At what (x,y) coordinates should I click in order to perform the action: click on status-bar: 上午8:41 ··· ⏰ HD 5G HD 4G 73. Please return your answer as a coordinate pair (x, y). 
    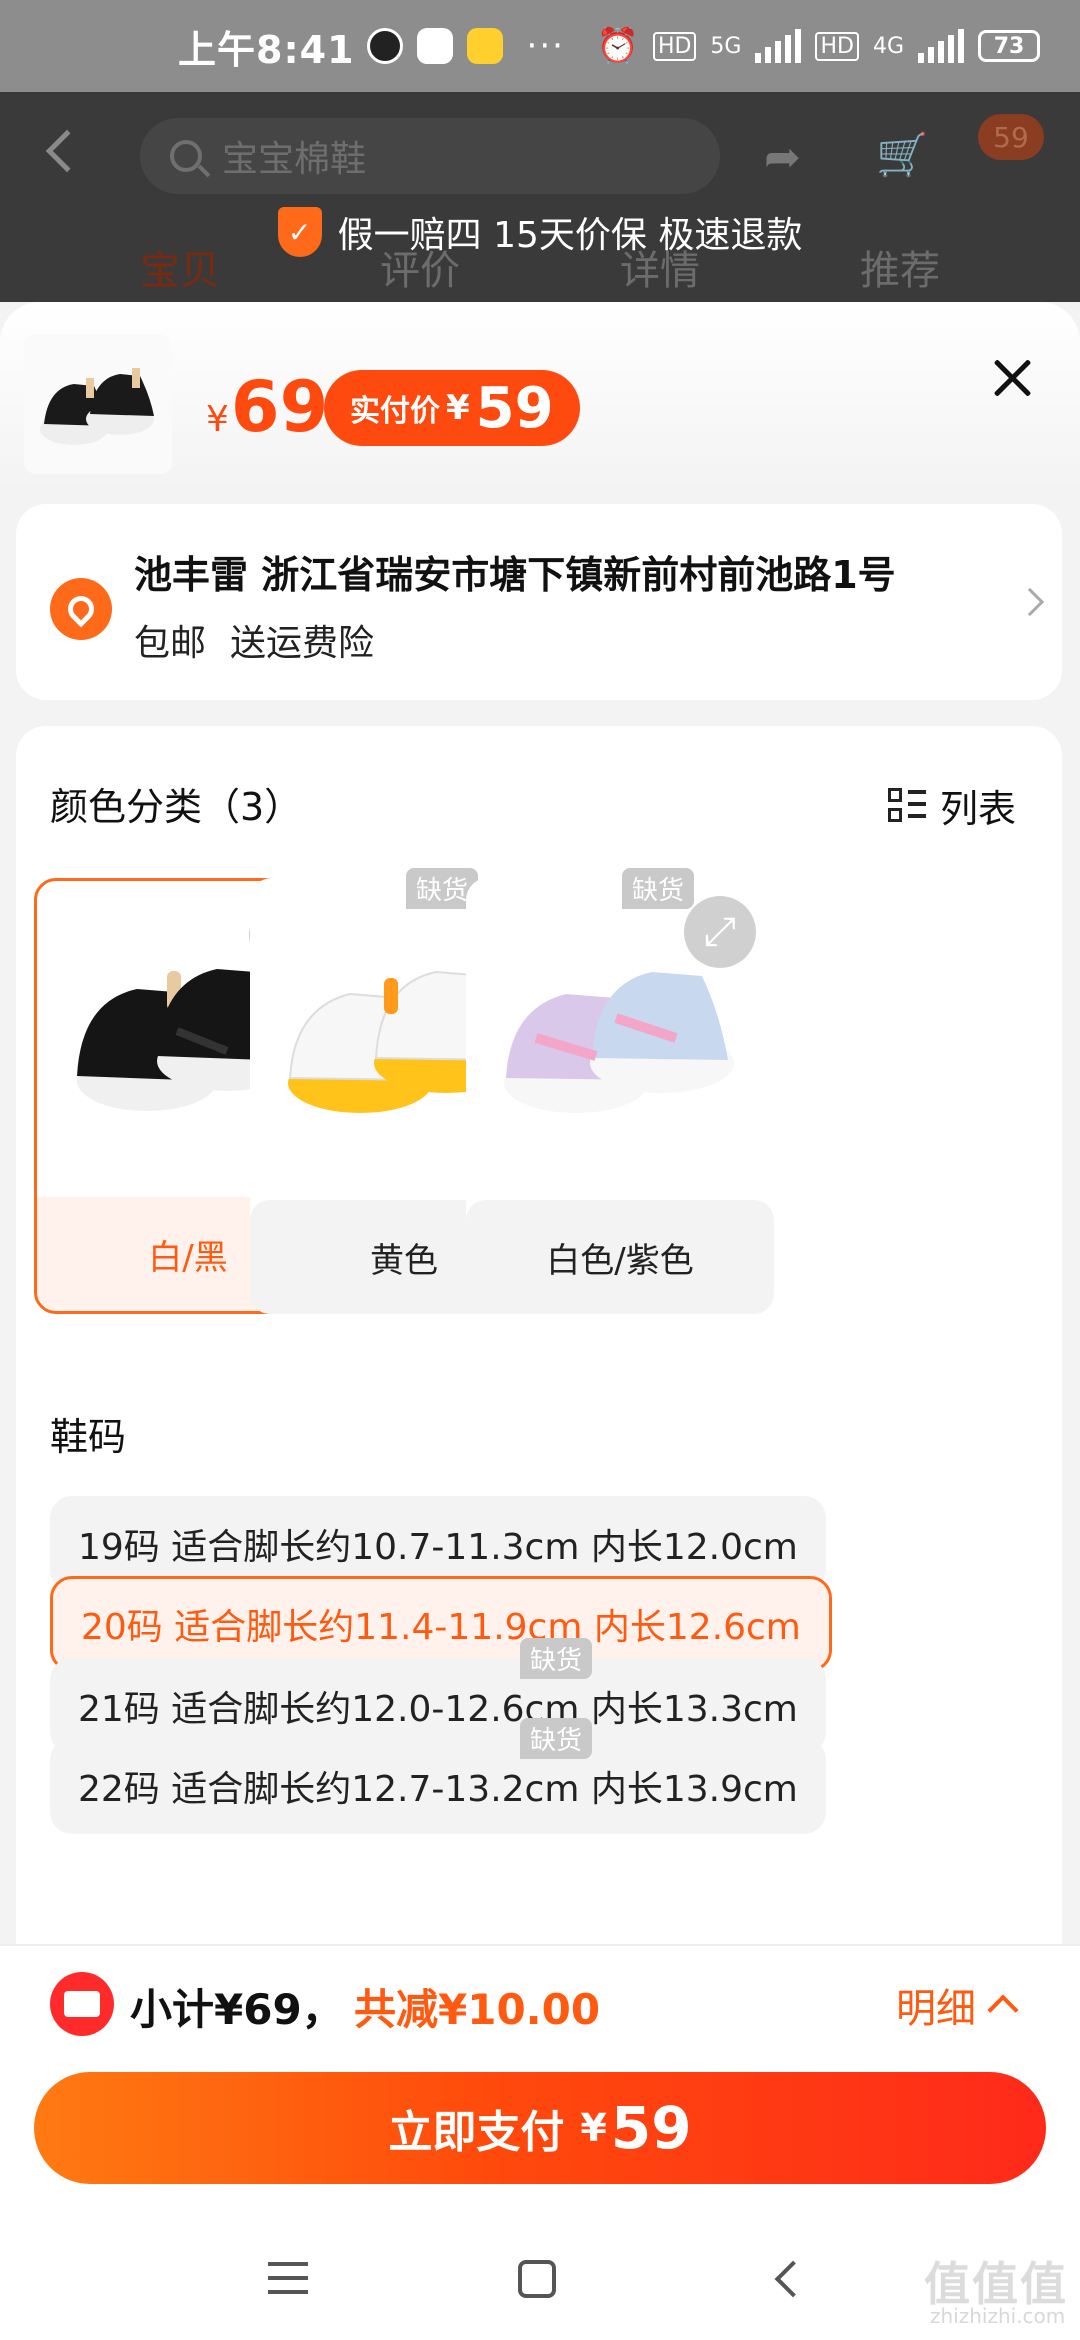
    Looking at the image, I should click on (540, 46).